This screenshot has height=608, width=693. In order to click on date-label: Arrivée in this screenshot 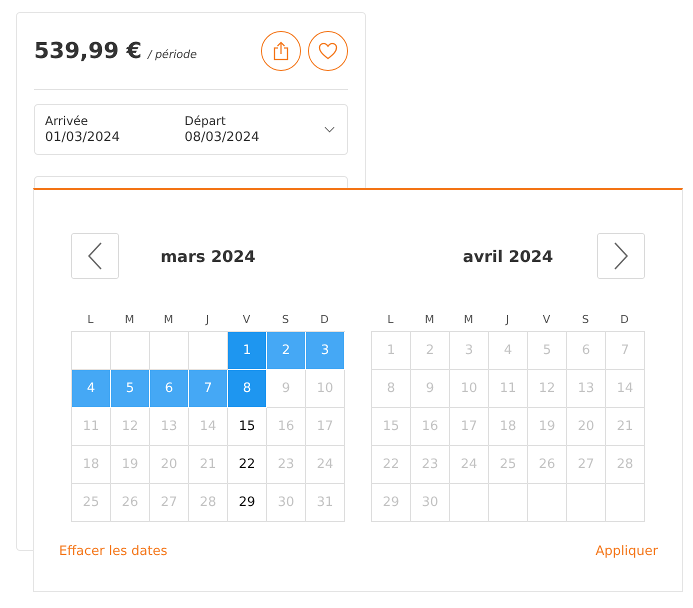, I will do `click(67, 121)`.